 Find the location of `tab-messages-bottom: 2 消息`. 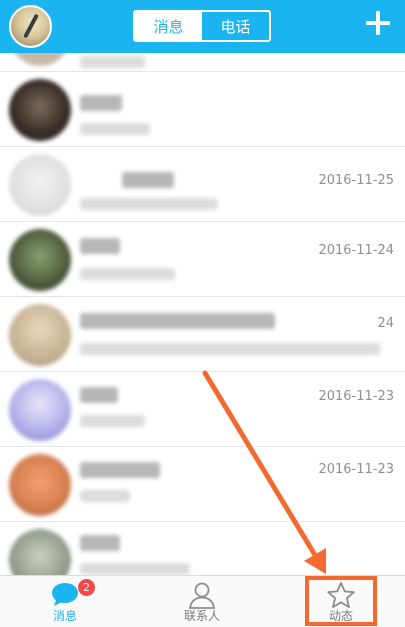

tab-messages-bottom: 2 消息 is located at coordinates (65, 601).